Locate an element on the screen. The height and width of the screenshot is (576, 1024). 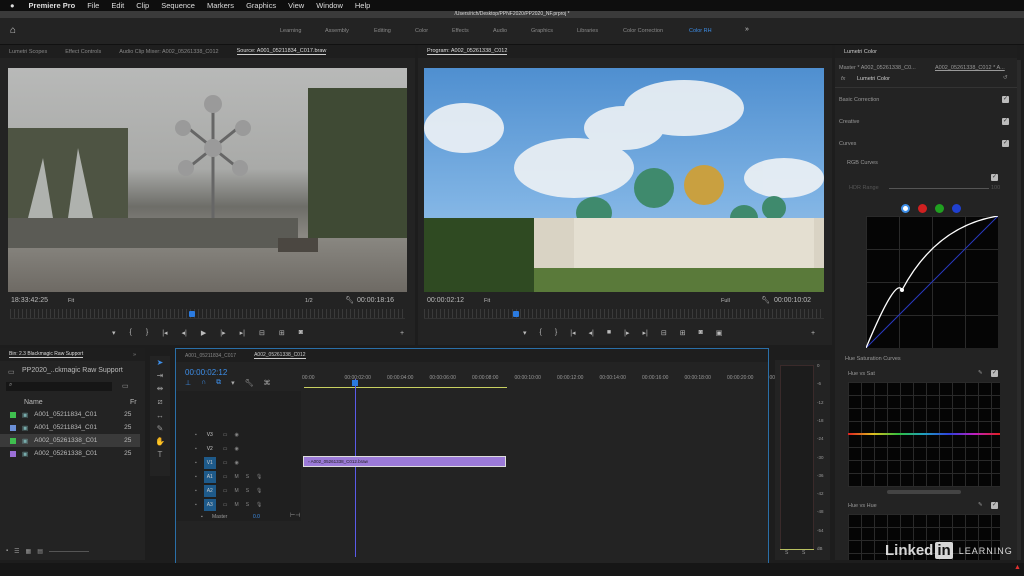
curves-checkbox: ✓ is located at coordinates (1005, 143).